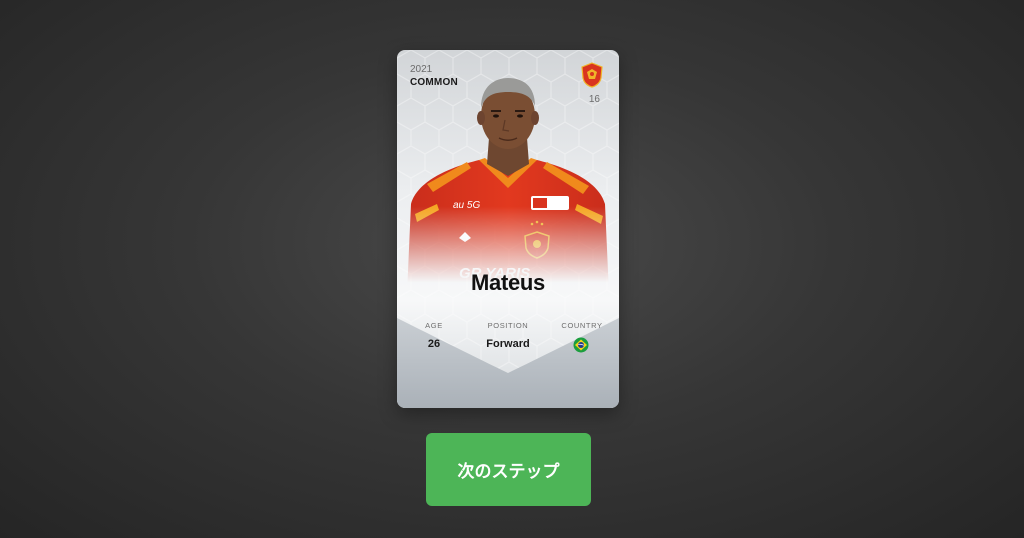  What do you see at coordinates (582, 325) in the screenshot?
I see `country-label: COUNTRY` at bounding box center [582, 325].